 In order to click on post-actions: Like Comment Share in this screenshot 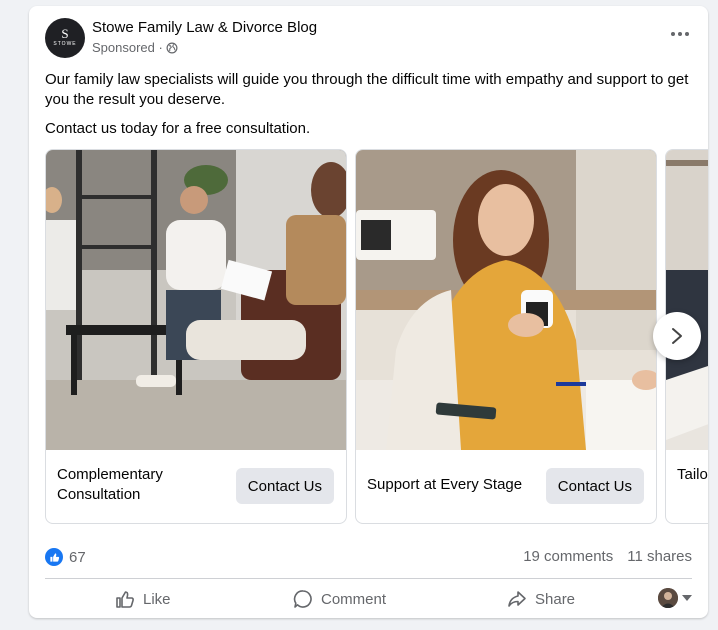, I will do `click(368, 599)`.